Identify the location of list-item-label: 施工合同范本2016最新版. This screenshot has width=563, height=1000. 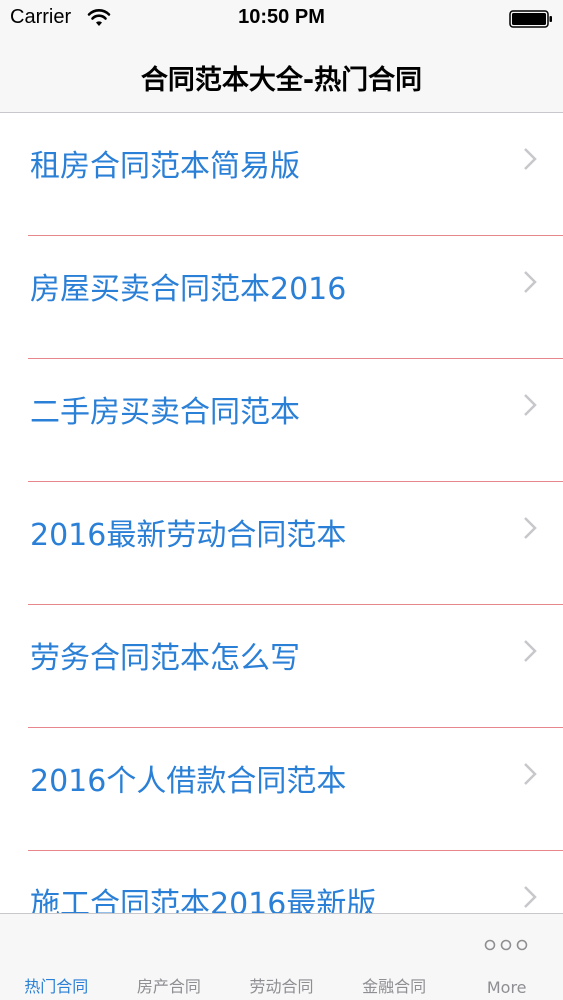
(203, 900).